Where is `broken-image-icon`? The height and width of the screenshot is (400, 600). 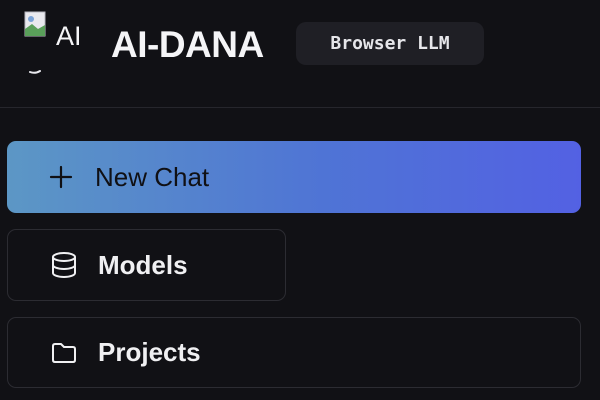 broken-image-icon is located at coordinates (35, 24).